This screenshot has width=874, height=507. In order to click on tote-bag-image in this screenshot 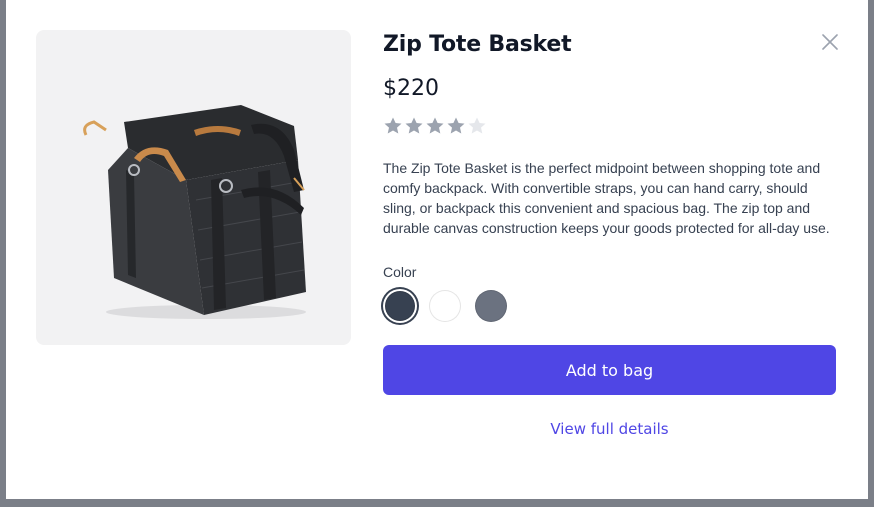, I will do `click(194, 212)`.